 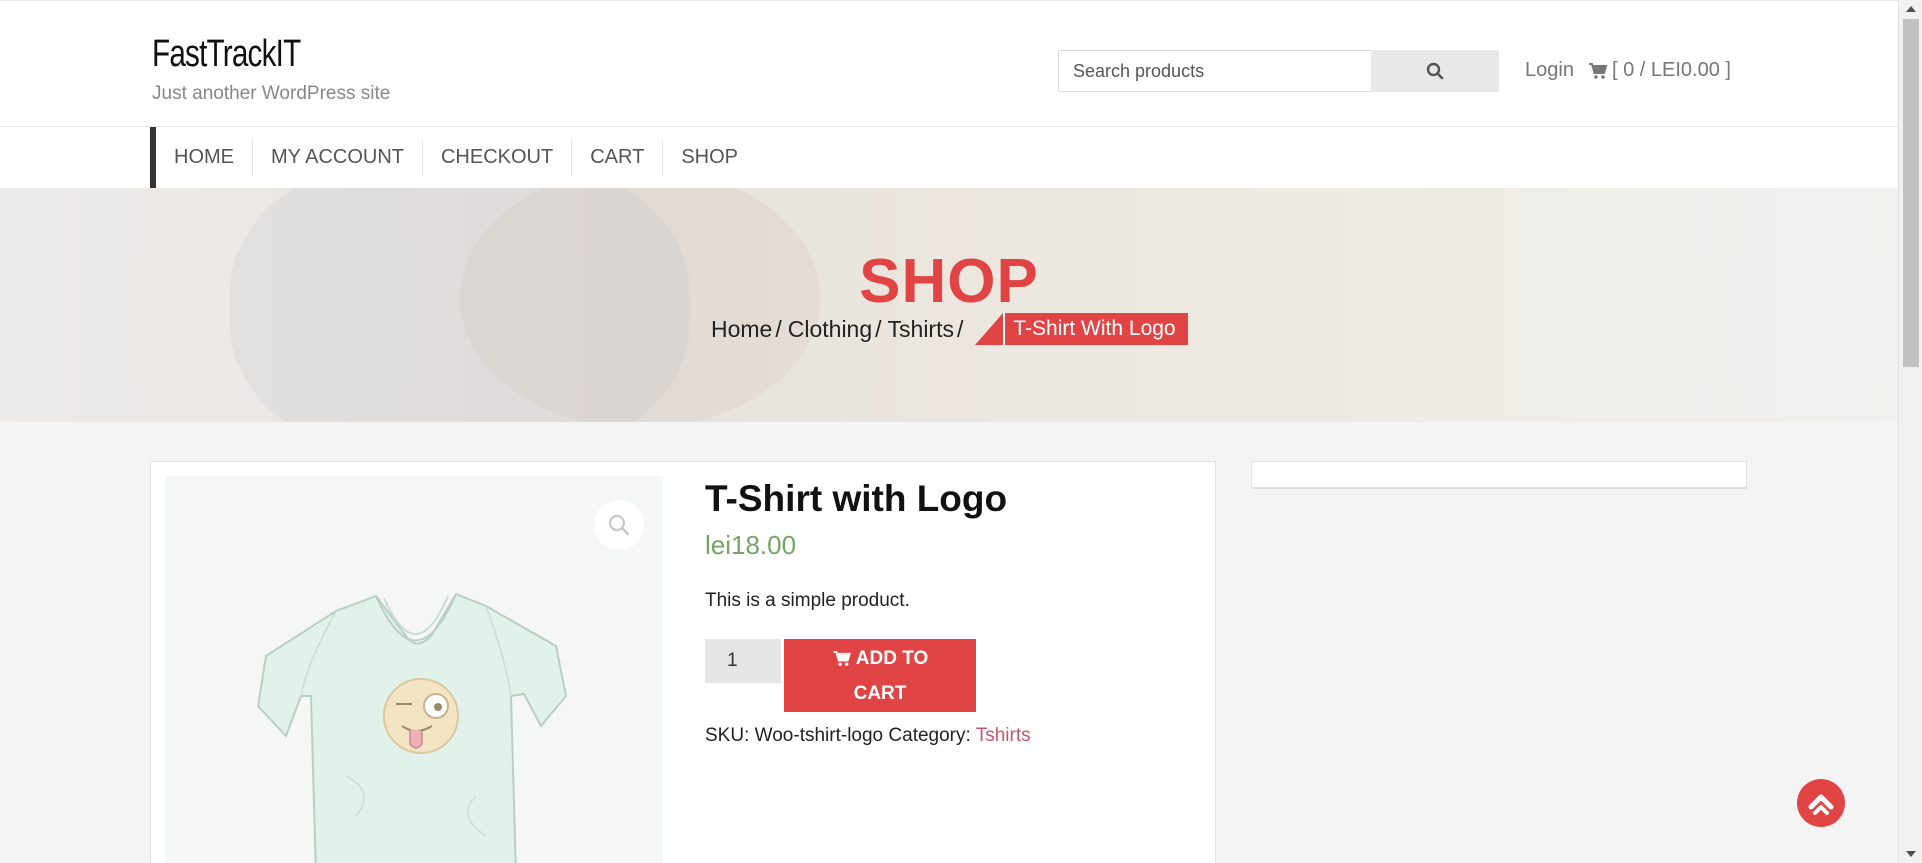 I want to click on product-price: lei18.00, so click(x=751, y=545).